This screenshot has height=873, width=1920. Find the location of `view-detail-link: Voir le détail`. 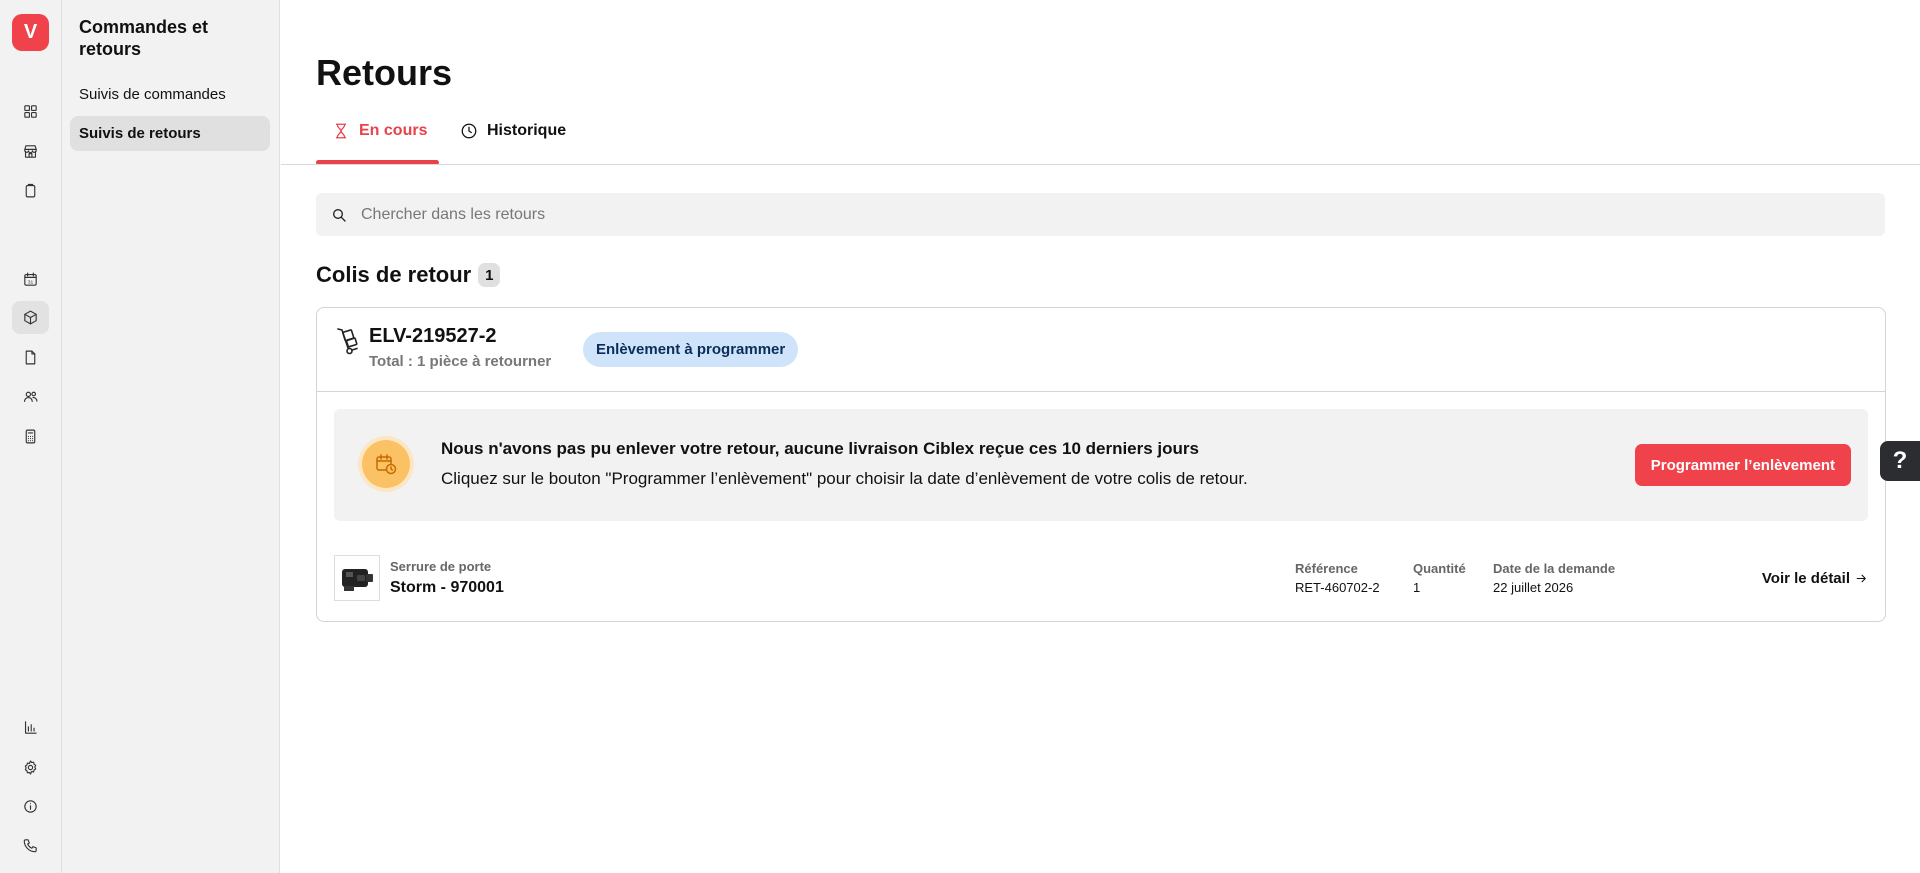

view-detail-link: Voir le détail is located at coordinates (1815, 578).